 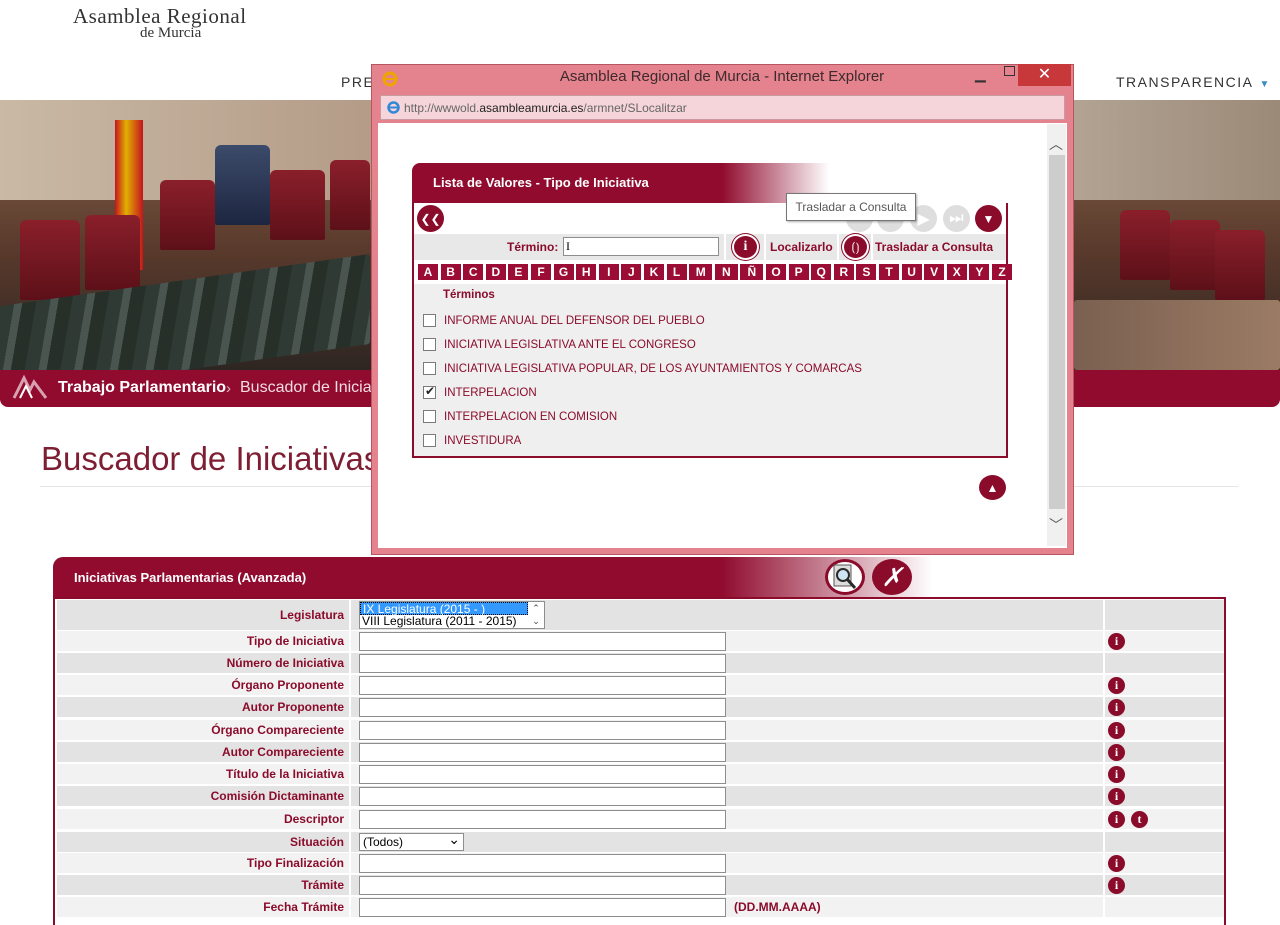 What do you see at coordinates (518, 272) in the screenshot?
I see `alpha-filter-e: E` at bounding box center [518, 272].